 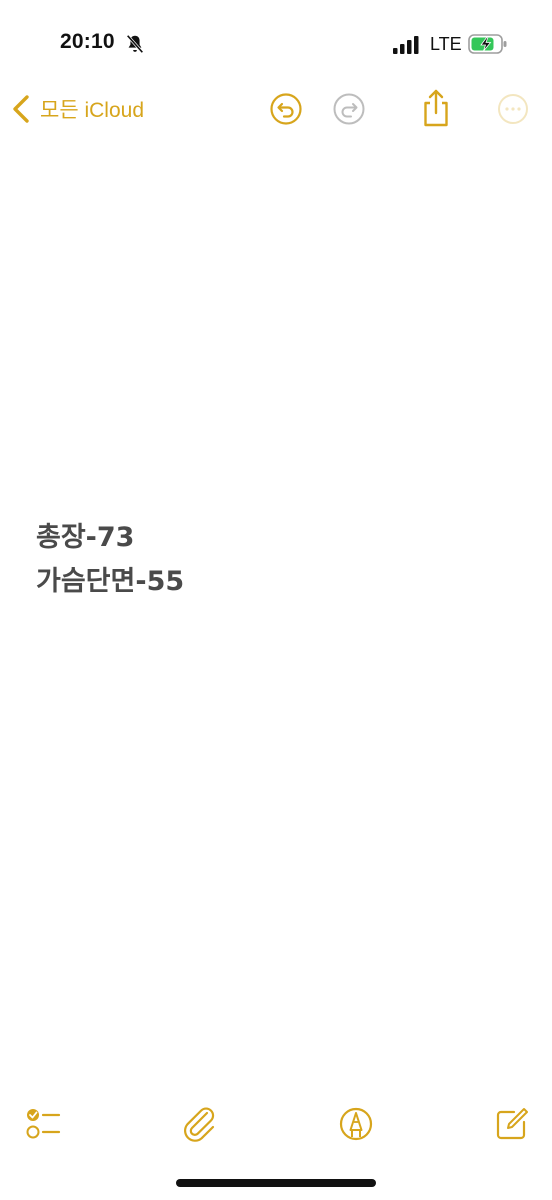 I want to click on note-line: 총장-73, so click(x=85, y=537).